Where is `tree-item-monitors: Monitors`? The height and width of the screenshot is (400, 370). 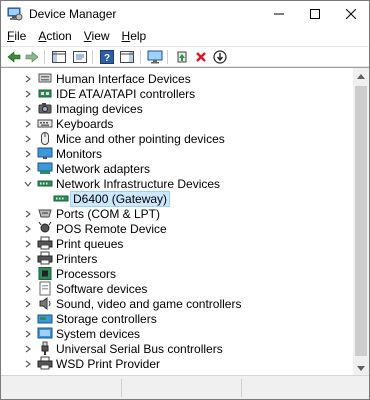 tree-item-monitors: Monitors is located at coordinates (177, 153).